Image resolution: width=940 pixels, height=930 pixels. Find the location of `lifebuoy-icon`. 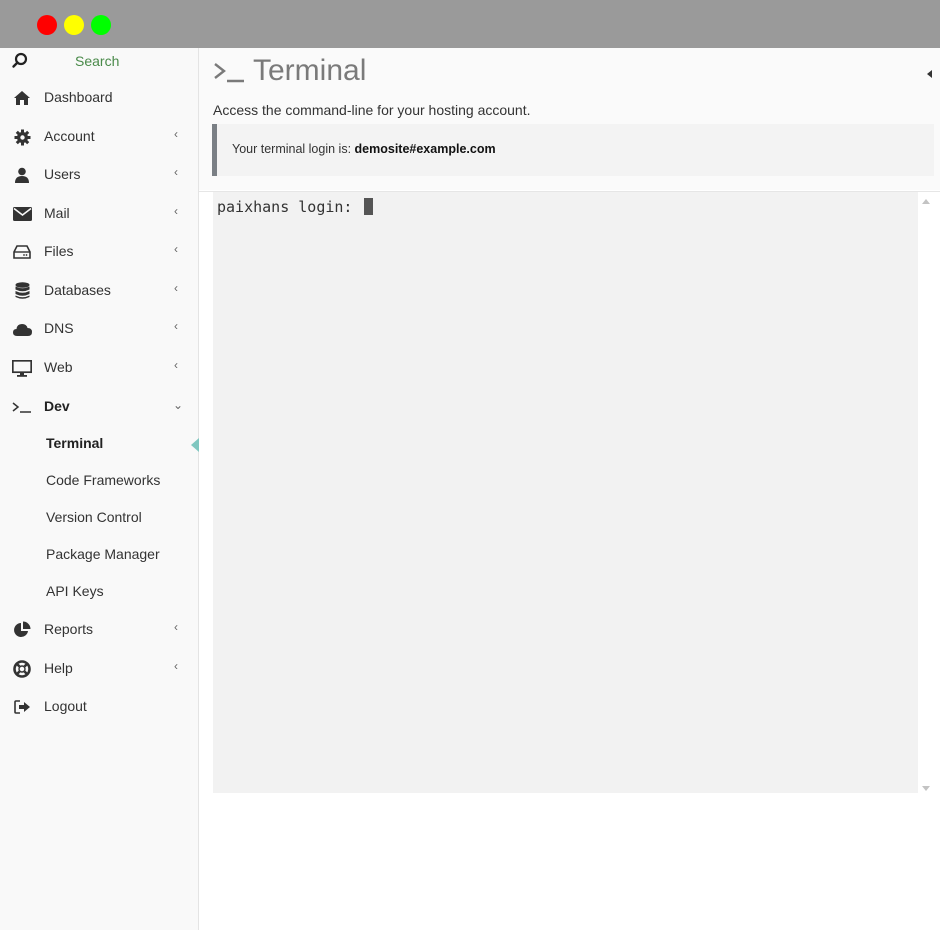

lifebuoy-icon is located at coordinates (22, 669).